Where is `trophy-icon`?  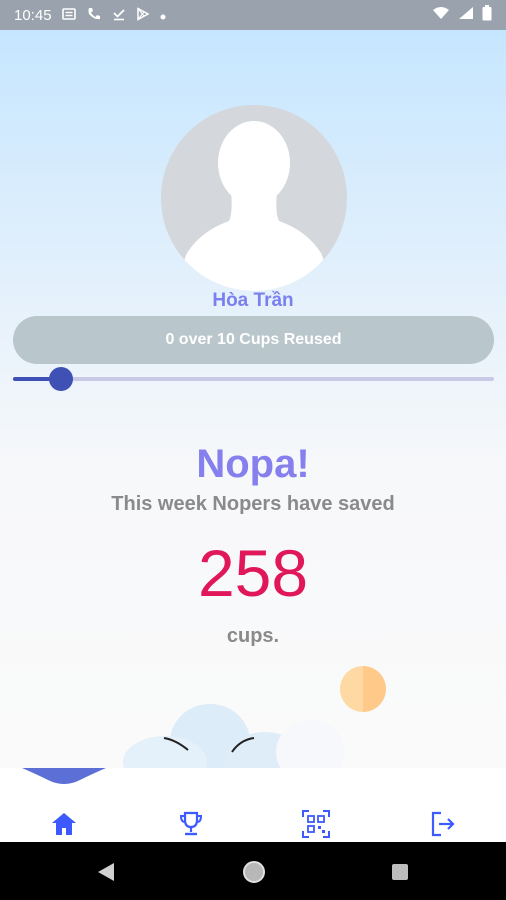
trophy-icon is located at coordinates (191, 823).